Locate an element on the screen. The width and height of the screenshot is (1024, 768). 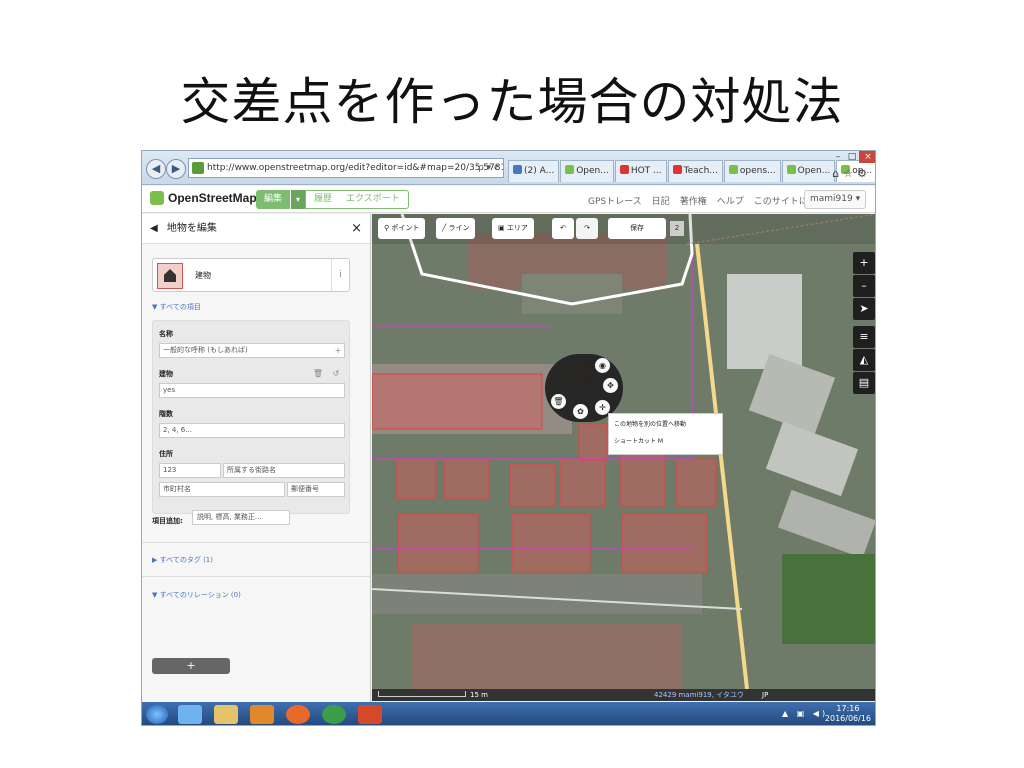
all-fields-toggle: ▼ すべての項目 is located at coordinates (176, 307).